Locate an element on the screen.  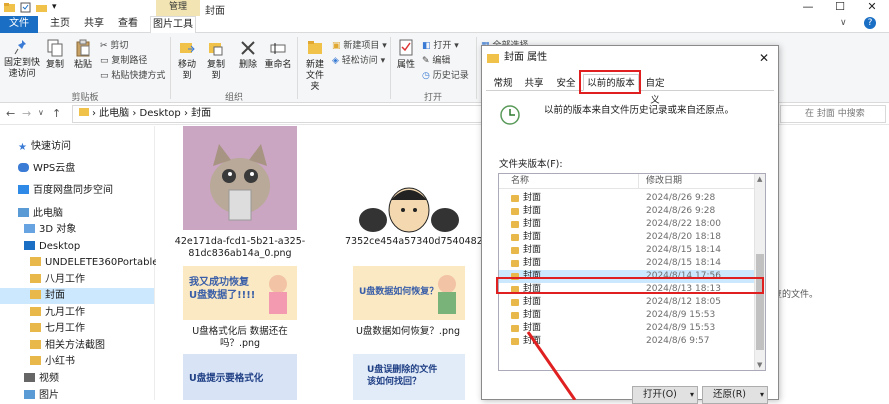
scroll-up-icon: ▲ is located at coordinates (759, 179).